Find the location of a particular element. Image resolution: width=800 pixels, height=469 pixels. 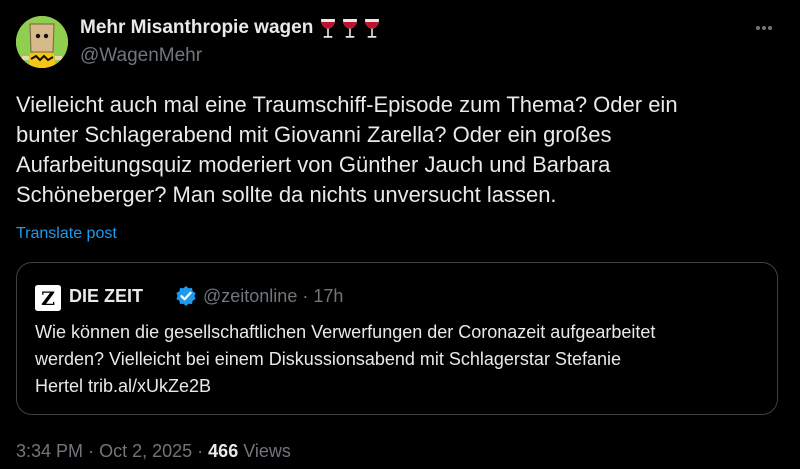

quoted-avatar: Z is located at coordinates (48, 298).